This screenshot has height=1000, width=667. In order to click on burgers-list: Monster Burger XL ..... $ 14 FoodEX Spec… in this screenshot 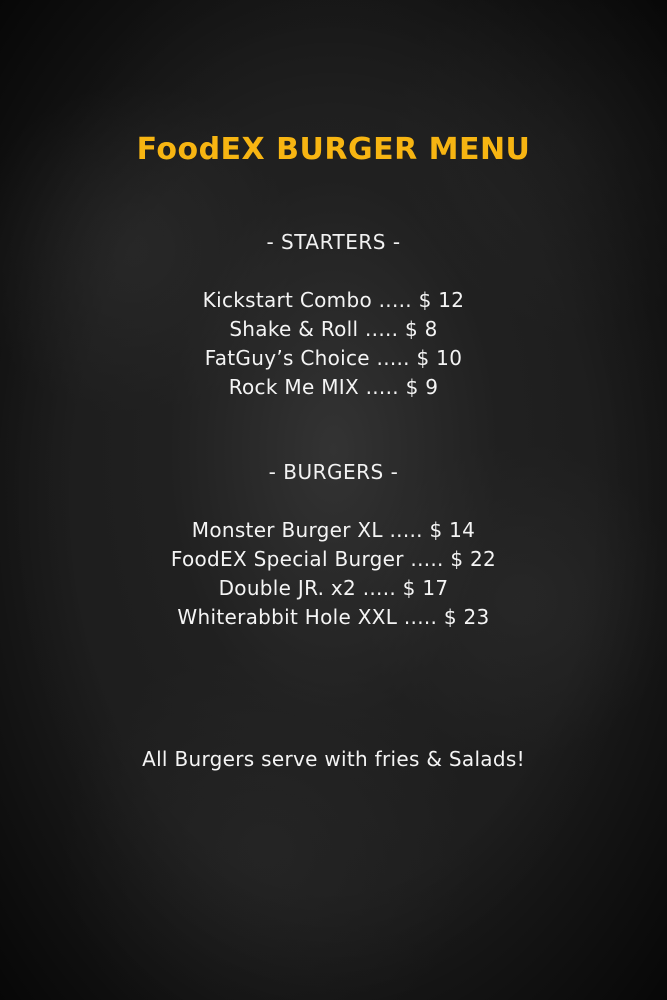, I will do `click(333, 574)`.